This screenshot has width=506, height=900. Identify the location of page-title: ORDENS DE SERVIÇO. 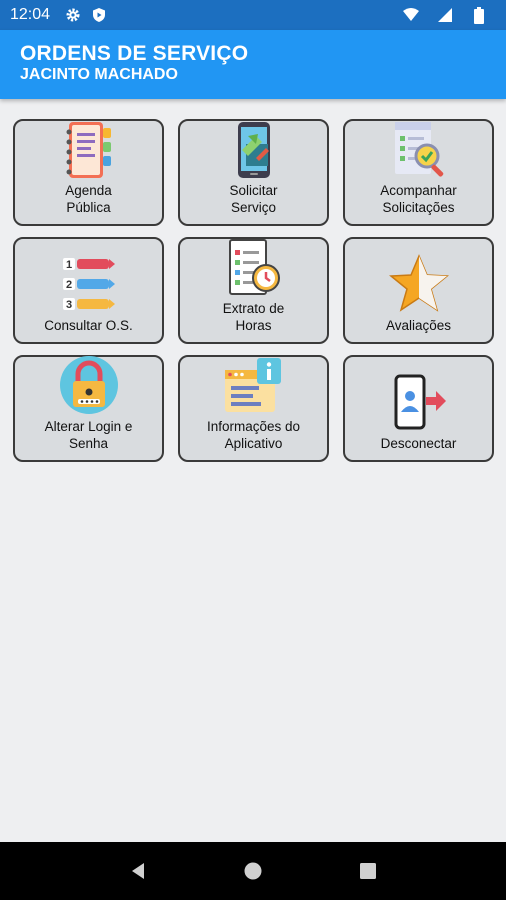
(134, 53).